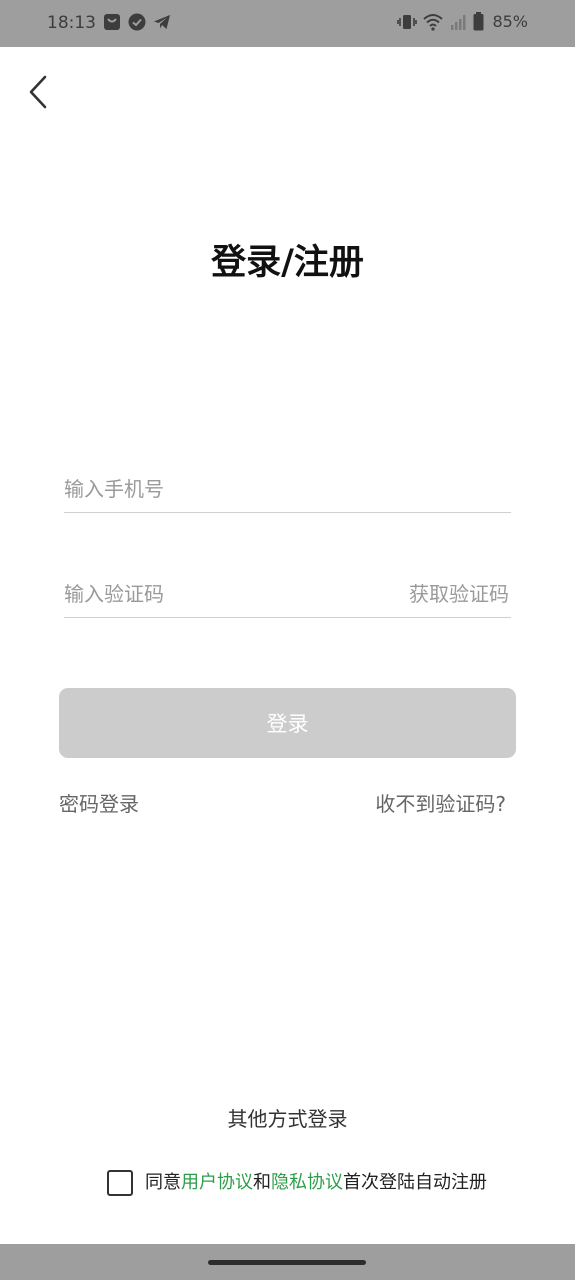  What do you see at coordinates (440, 804) in the screenshot?
I see `no-code-help-link: 收不到验证码?` at bounding box center [440, 804].